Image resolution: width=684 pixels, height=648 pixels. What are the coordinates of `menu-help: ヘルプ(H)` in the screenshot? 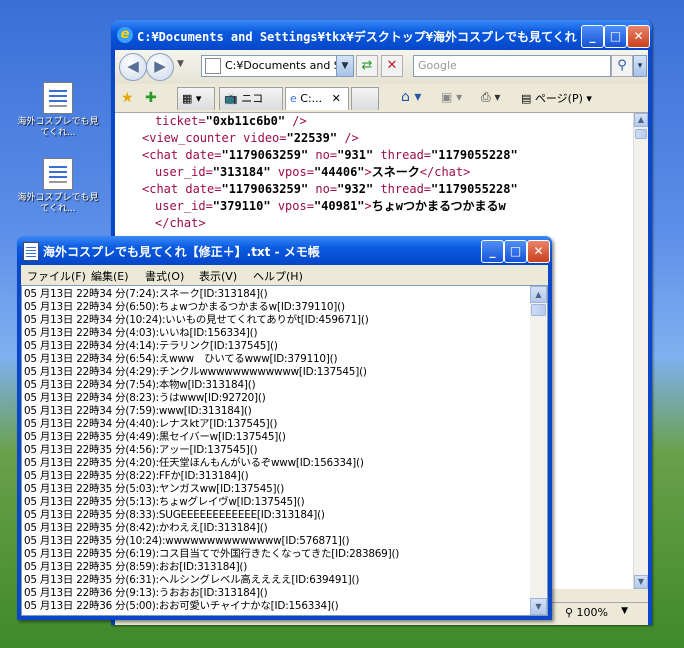 It's located at (278, 276).